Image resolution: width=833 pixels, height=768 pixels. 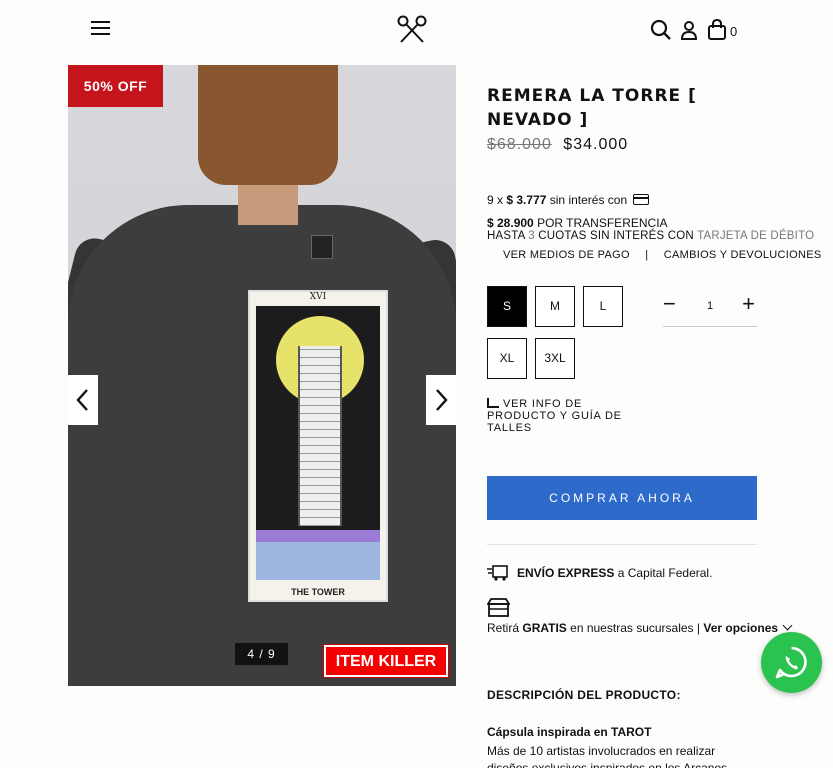 I want to click on quantity-value: 1, so click(x=710, y=306).